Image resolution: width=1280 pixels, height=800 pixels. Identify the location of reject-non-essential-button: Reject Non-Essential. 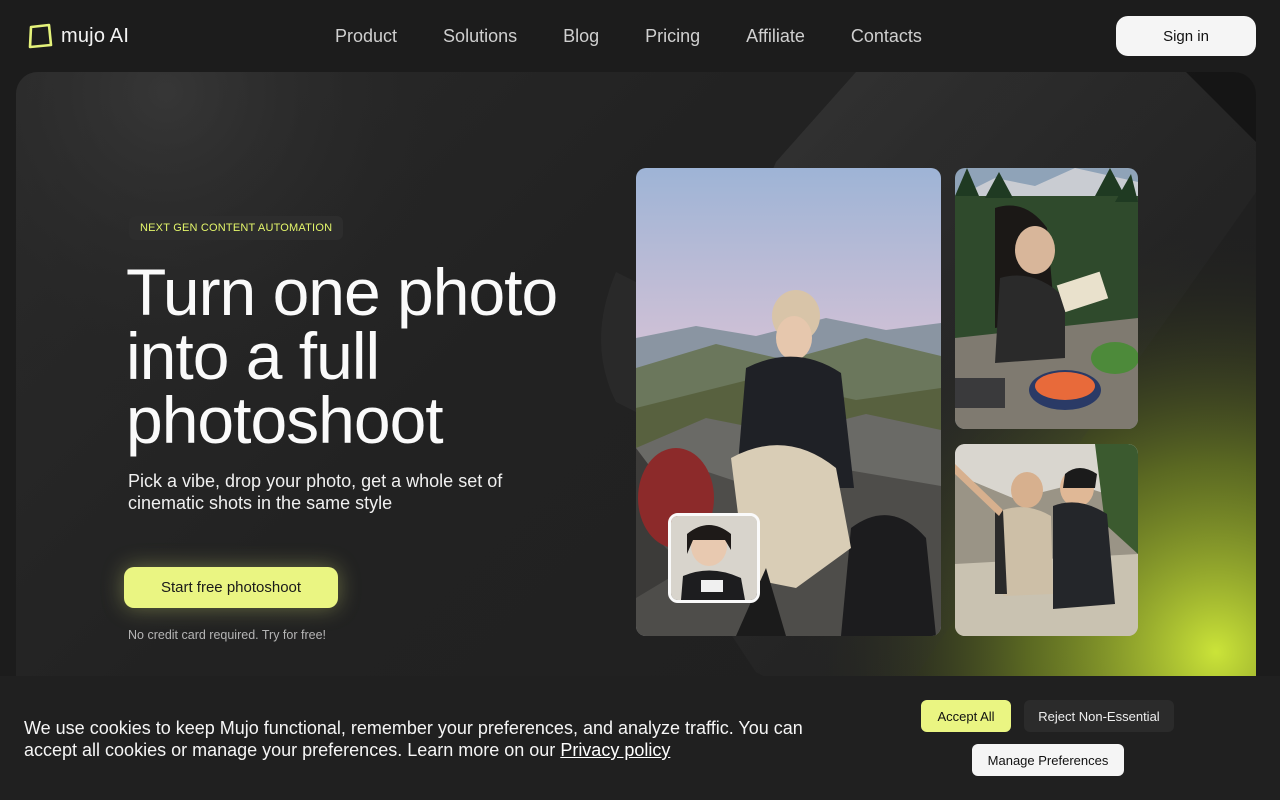
(1099, 716).